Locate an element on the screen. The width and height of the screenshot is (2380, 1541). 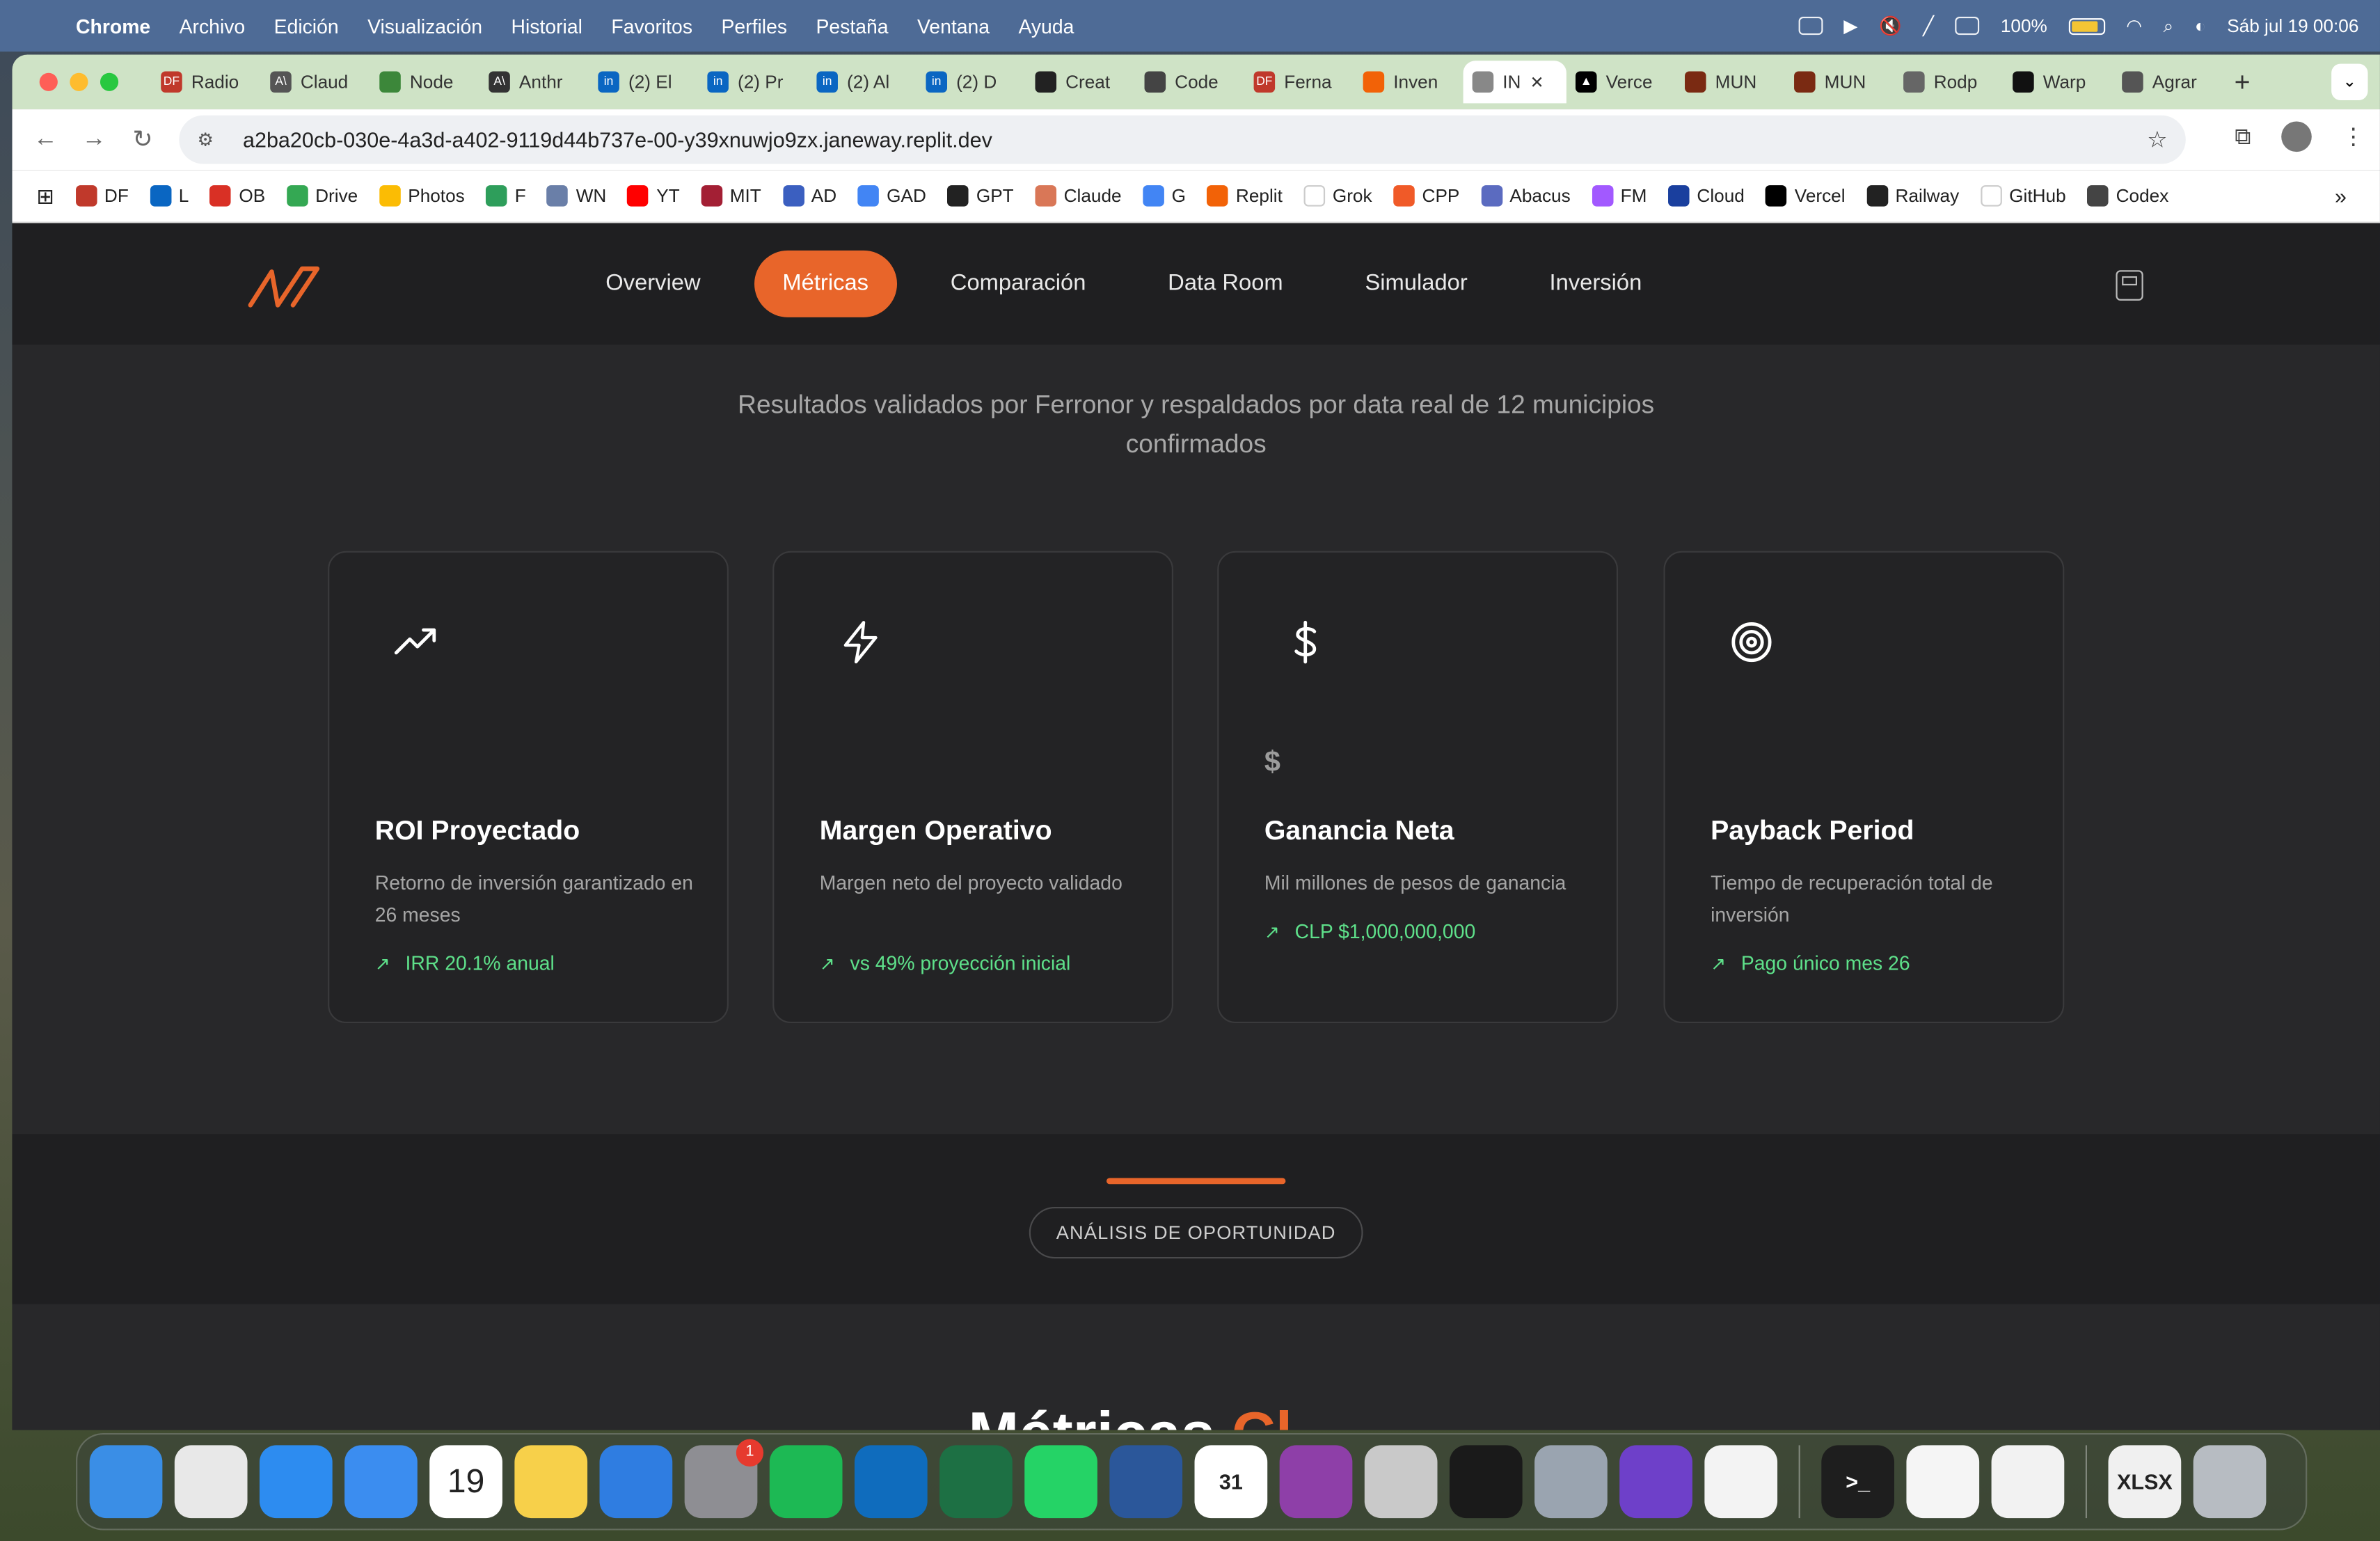
bookmark-item: FM is located at coordinates (1619, 196).